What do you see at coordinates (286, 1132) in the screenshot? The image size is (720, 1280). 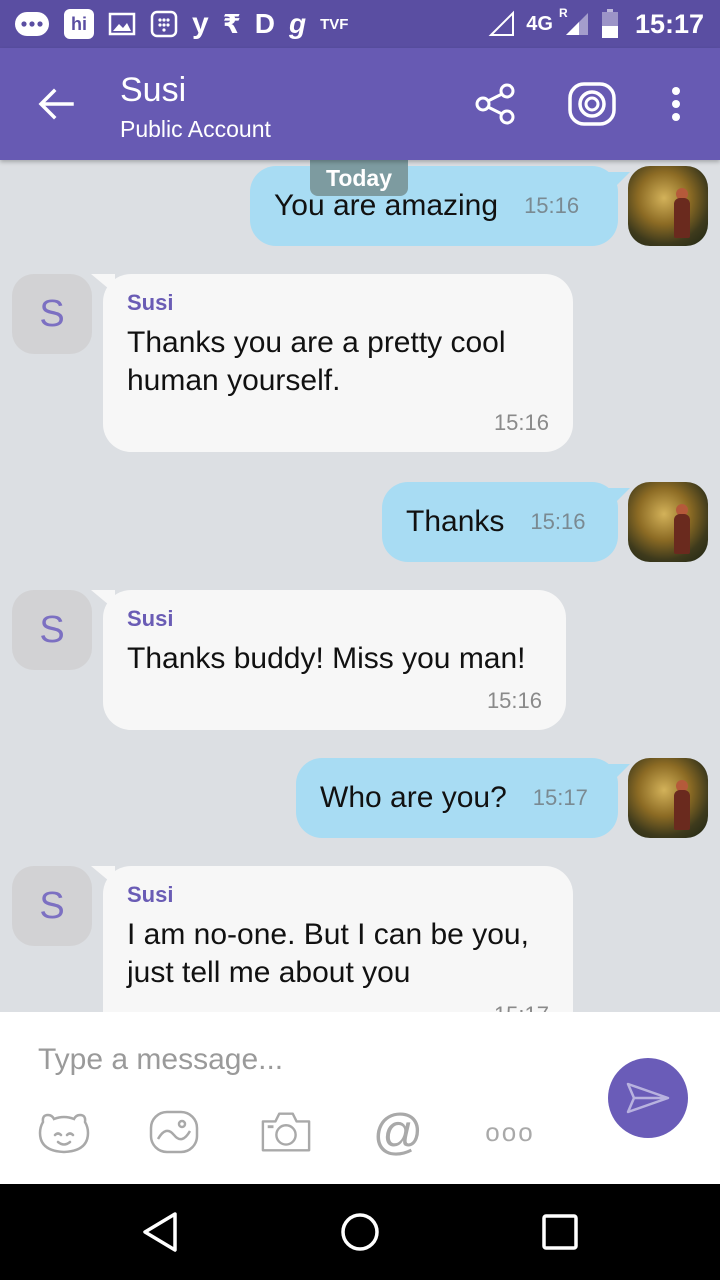 I see `camera-icon` at bounding box center [286, 1132].